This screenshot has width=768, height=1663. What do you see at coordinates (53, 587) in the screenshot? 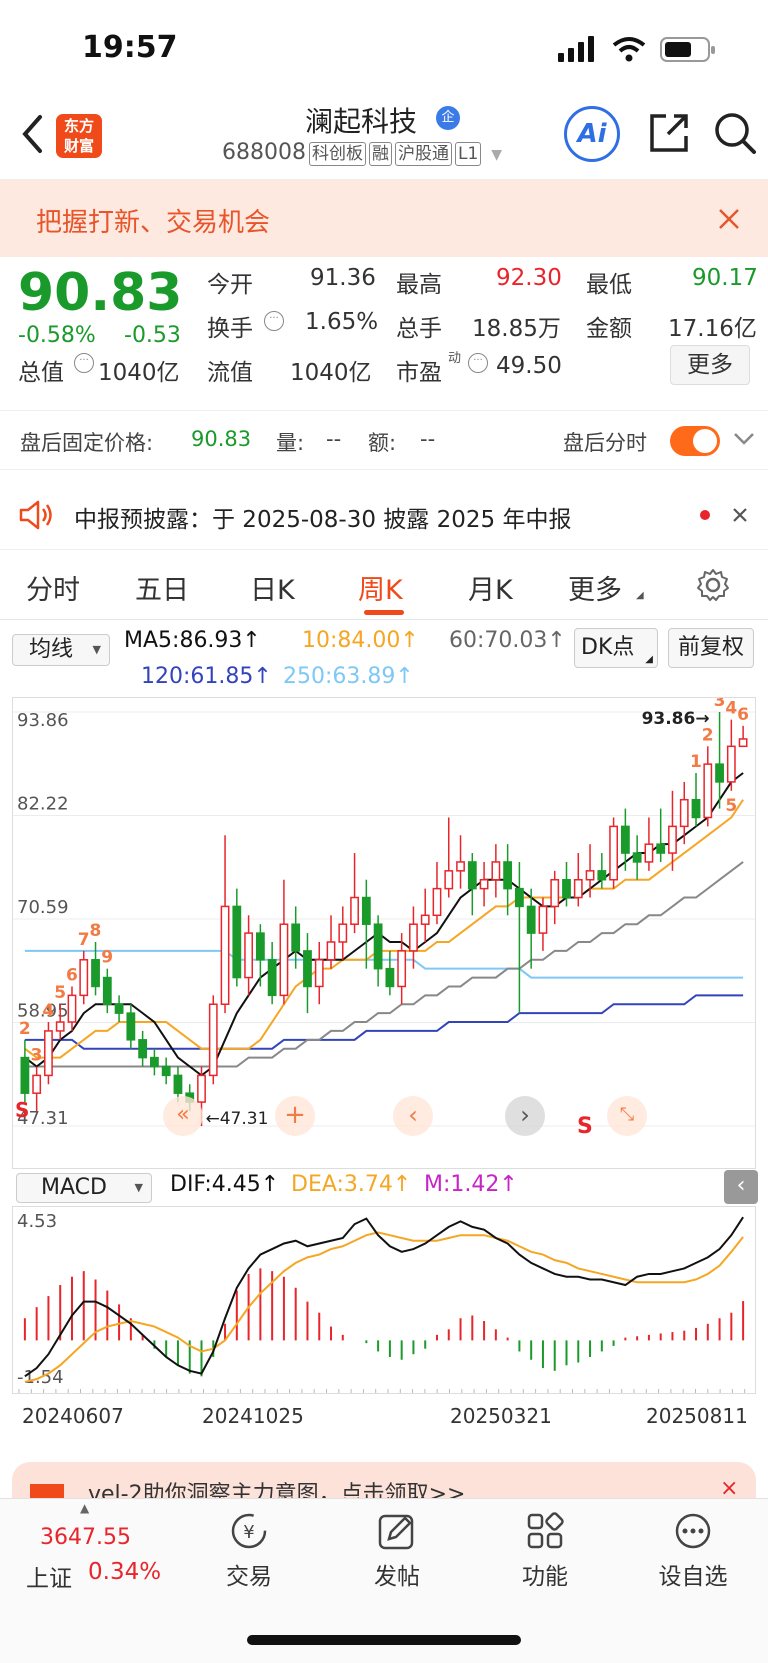
I see `tab-intraday: 分时` at bounding box center [53, 587].